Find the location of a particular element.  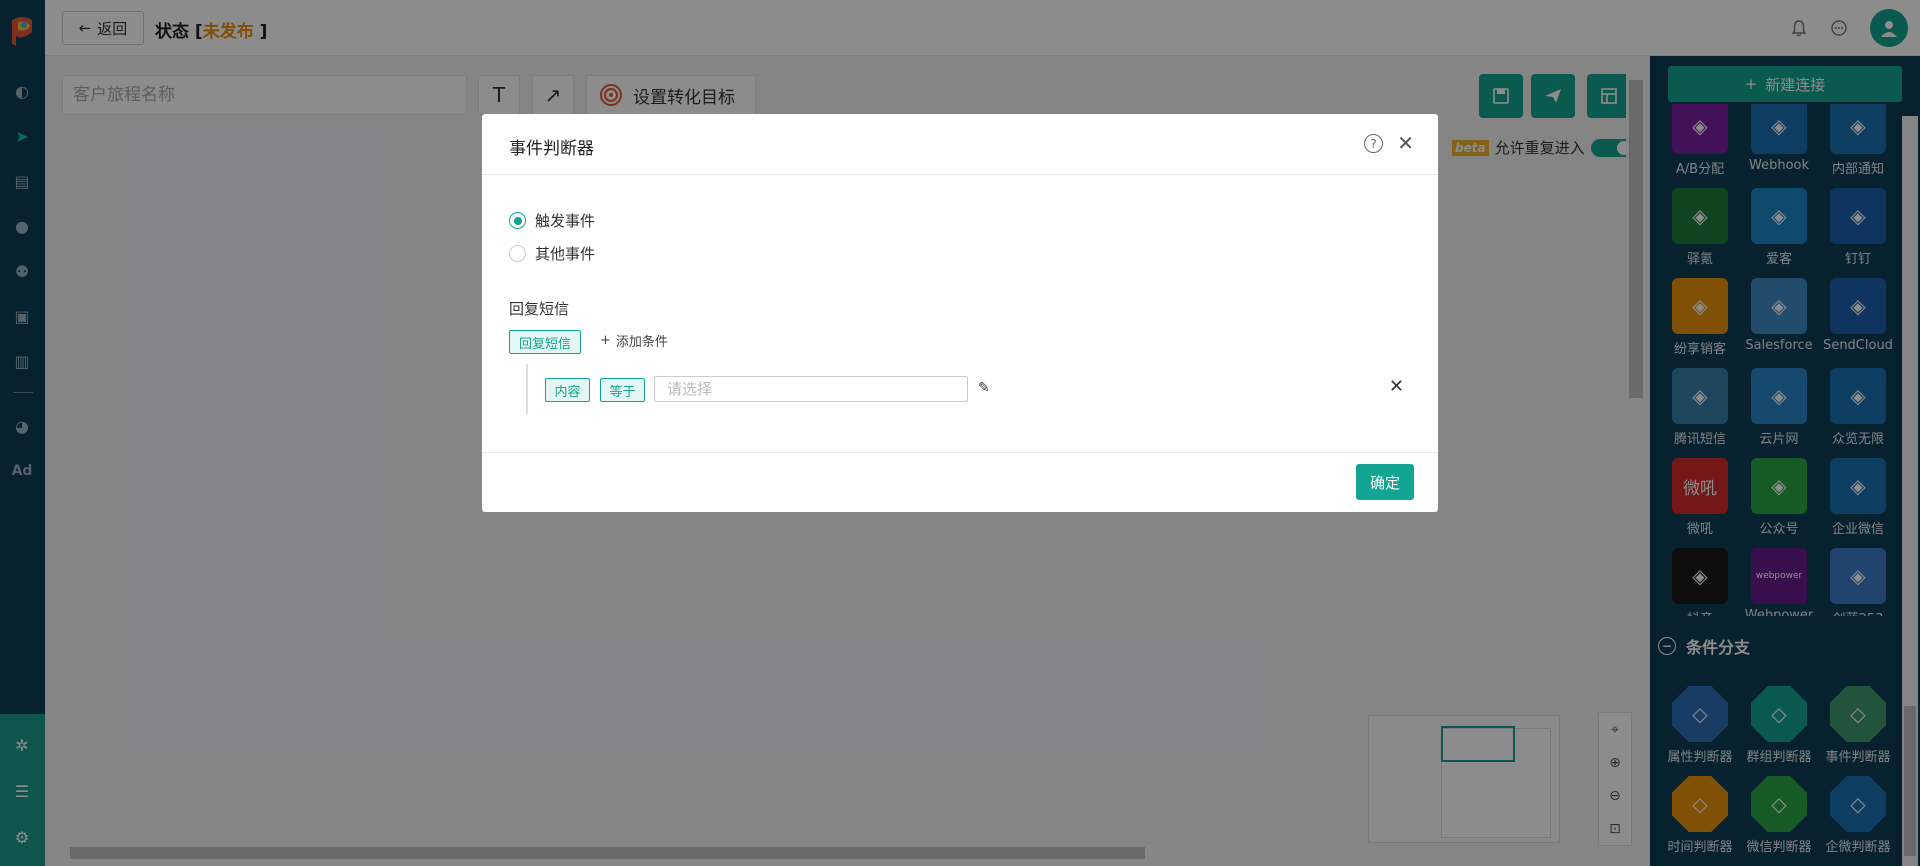

radio-label: 触发事件 is located at coordinates (565, 221).